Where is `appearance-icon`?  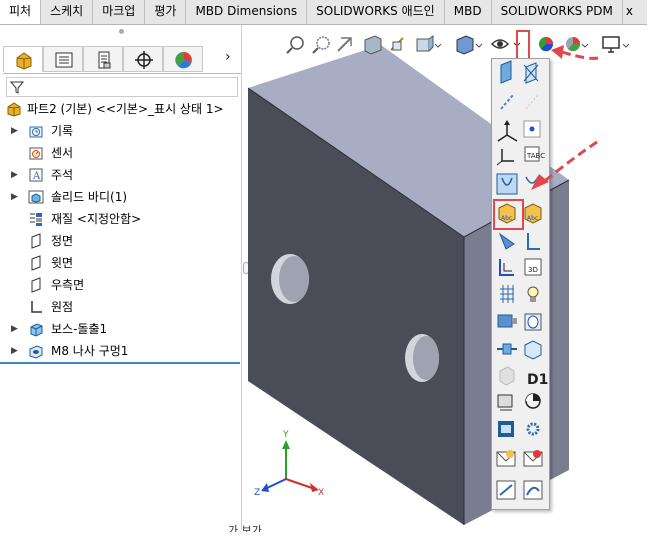 appearance-icon is located at coordinates (183, 60).